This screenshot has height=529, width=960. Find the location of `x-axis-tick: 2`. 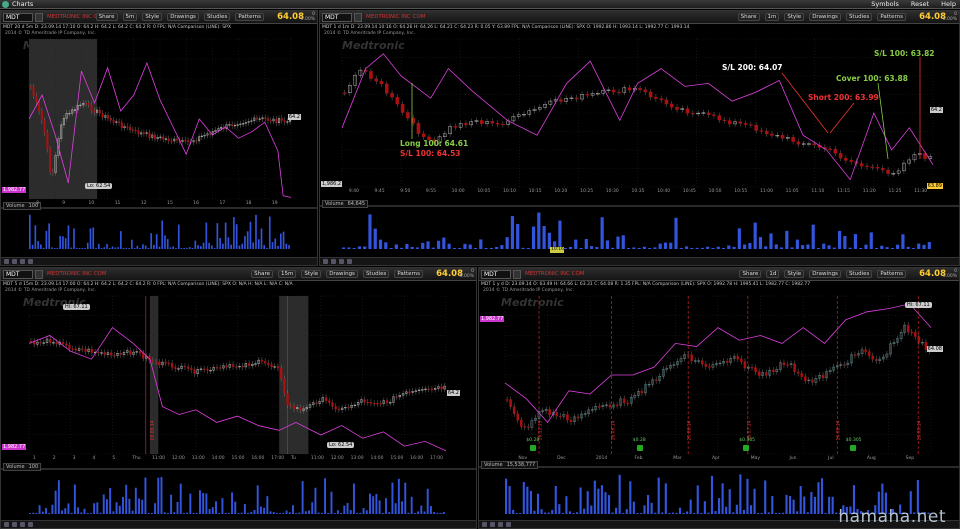

x-axis-tick: 2 is located at coordinates (54, 458).